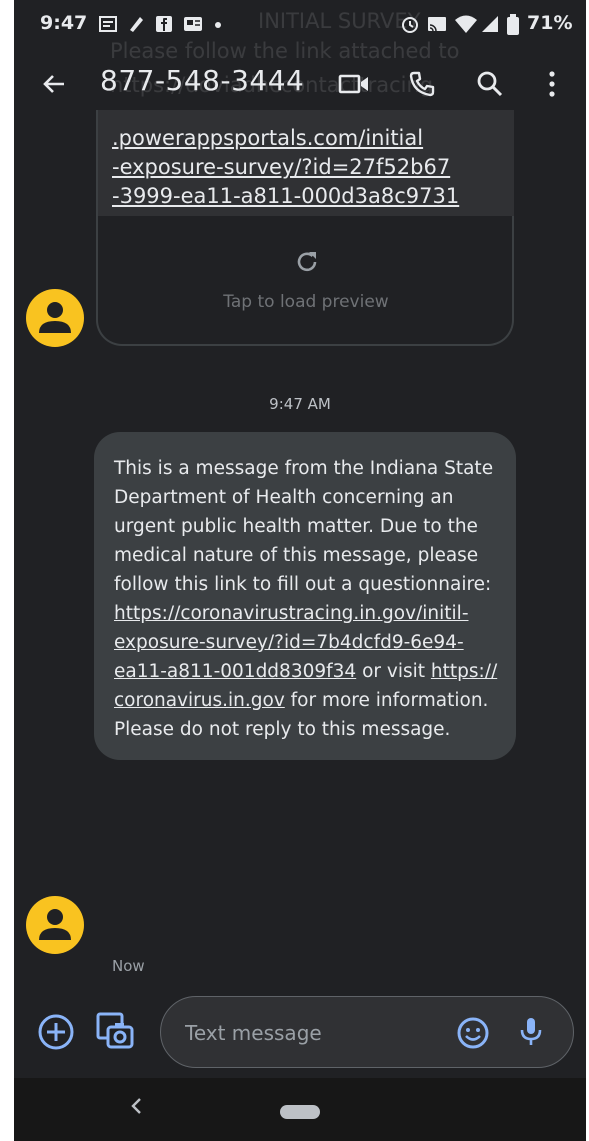 This screenshot has width=589, height=1141. I want to click on microphone-icon, so click(531, 1031).